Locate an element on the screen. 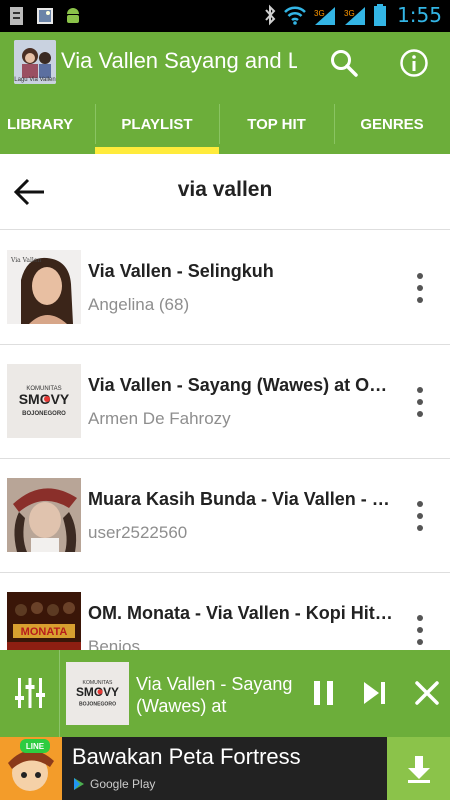  search-button is located at coordinates (344, 63).